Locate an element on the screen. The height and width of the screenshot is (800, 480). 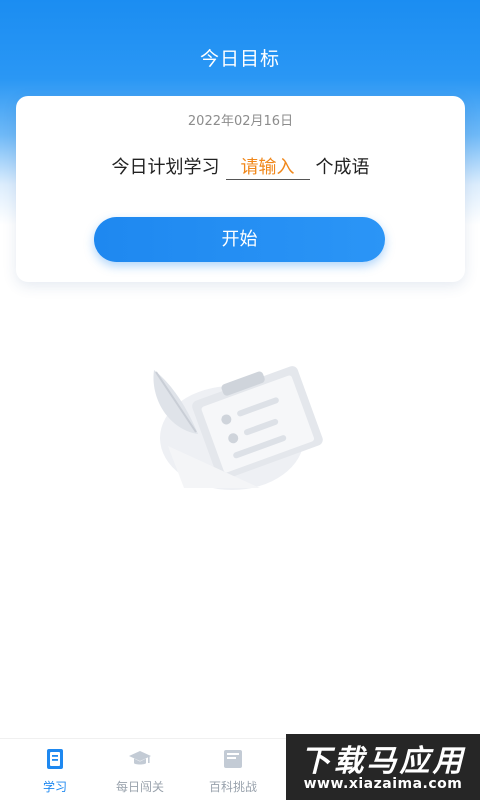
plan-prefix: 今日计划学习 is located at coordinates (165, 167).